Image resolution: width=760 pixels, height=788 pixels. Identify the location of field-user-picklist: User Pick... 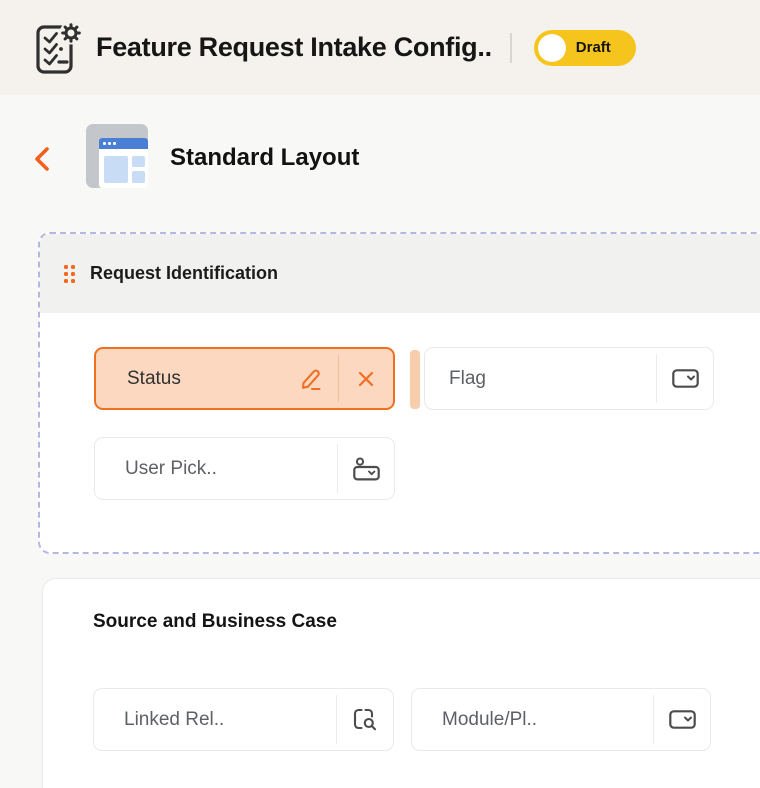
(244, 468).